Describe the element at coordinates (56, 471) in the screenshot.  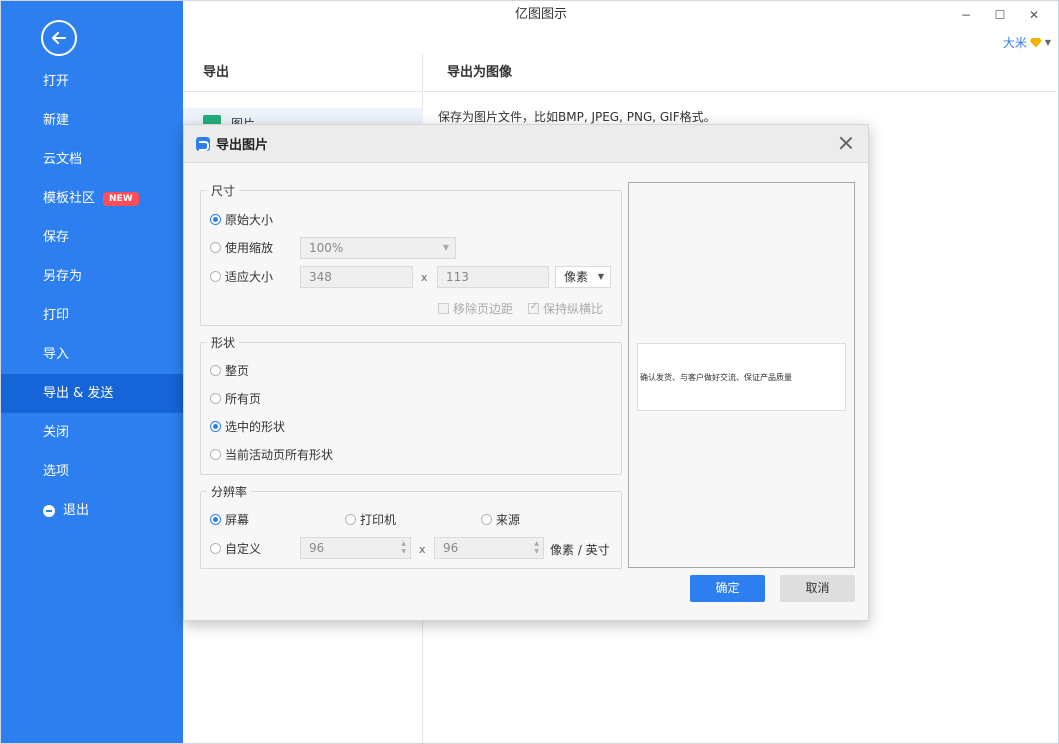
I see `sidebar-item-label: 选项` at that location.